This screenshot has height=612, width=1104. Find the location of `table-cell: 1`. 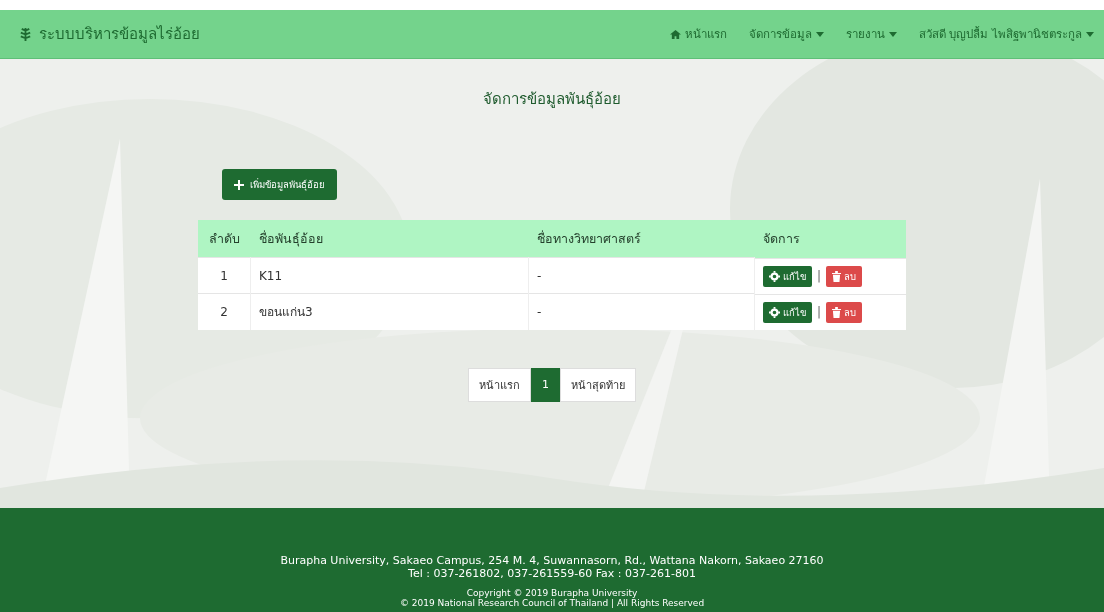

table-cell: 1 is located at coordinates (224, 275).